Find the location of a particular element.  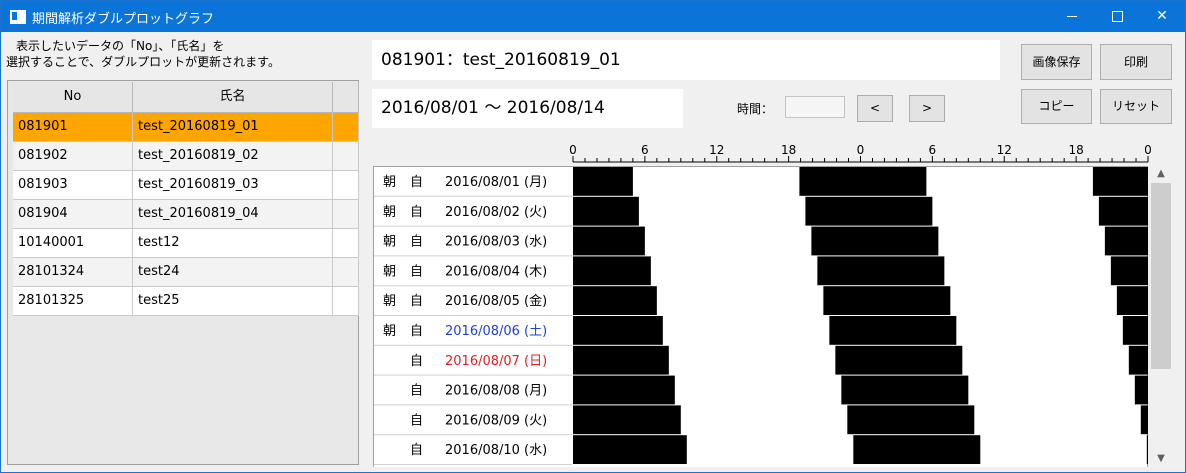

next-button: > is located at coordinates (927, 108).